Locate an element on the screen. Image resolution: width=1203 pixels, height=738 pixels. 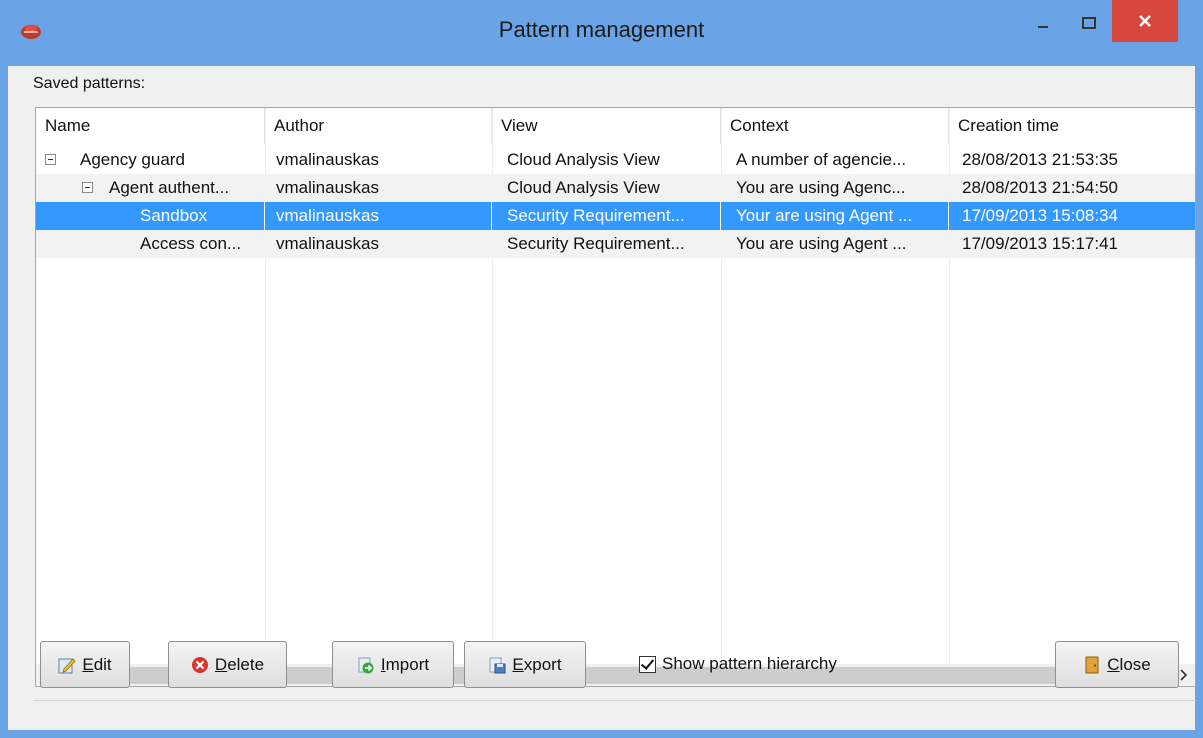
minimize-button is located at coordinates (1043, 23).